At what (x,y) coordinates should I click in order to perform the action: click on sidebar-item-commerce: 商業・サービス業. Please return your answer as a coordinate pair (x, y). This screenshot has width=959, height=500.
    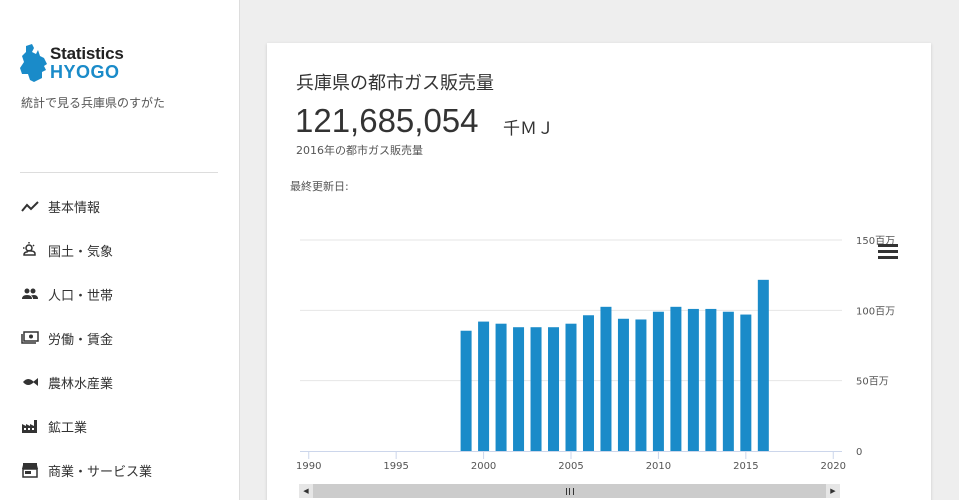
    Looking at the image, I should click on (120, 470).